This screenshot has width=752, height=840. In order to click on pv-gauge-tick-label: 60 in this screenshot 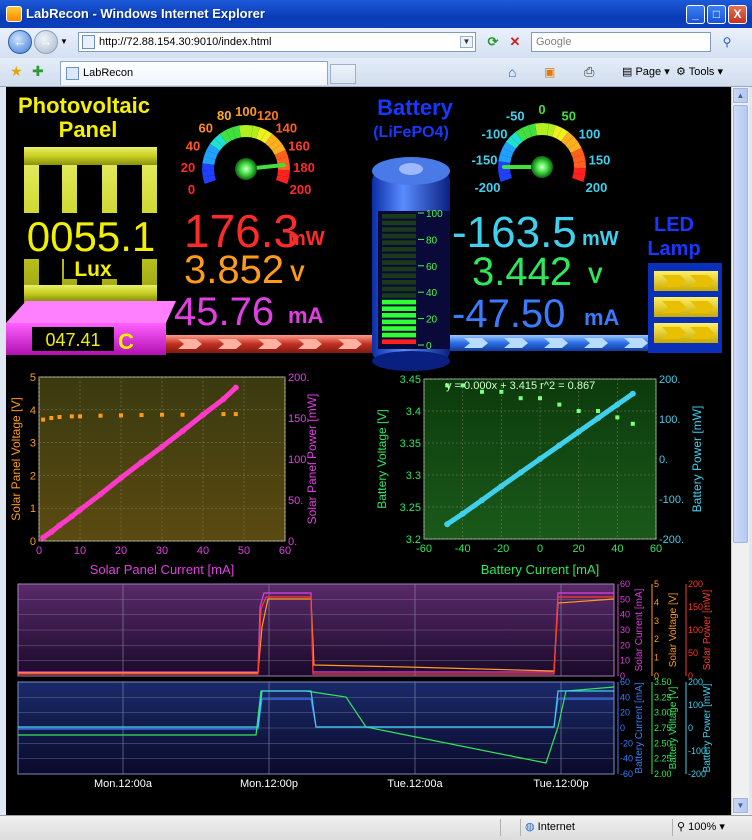, I will do `click(205, 127)`.